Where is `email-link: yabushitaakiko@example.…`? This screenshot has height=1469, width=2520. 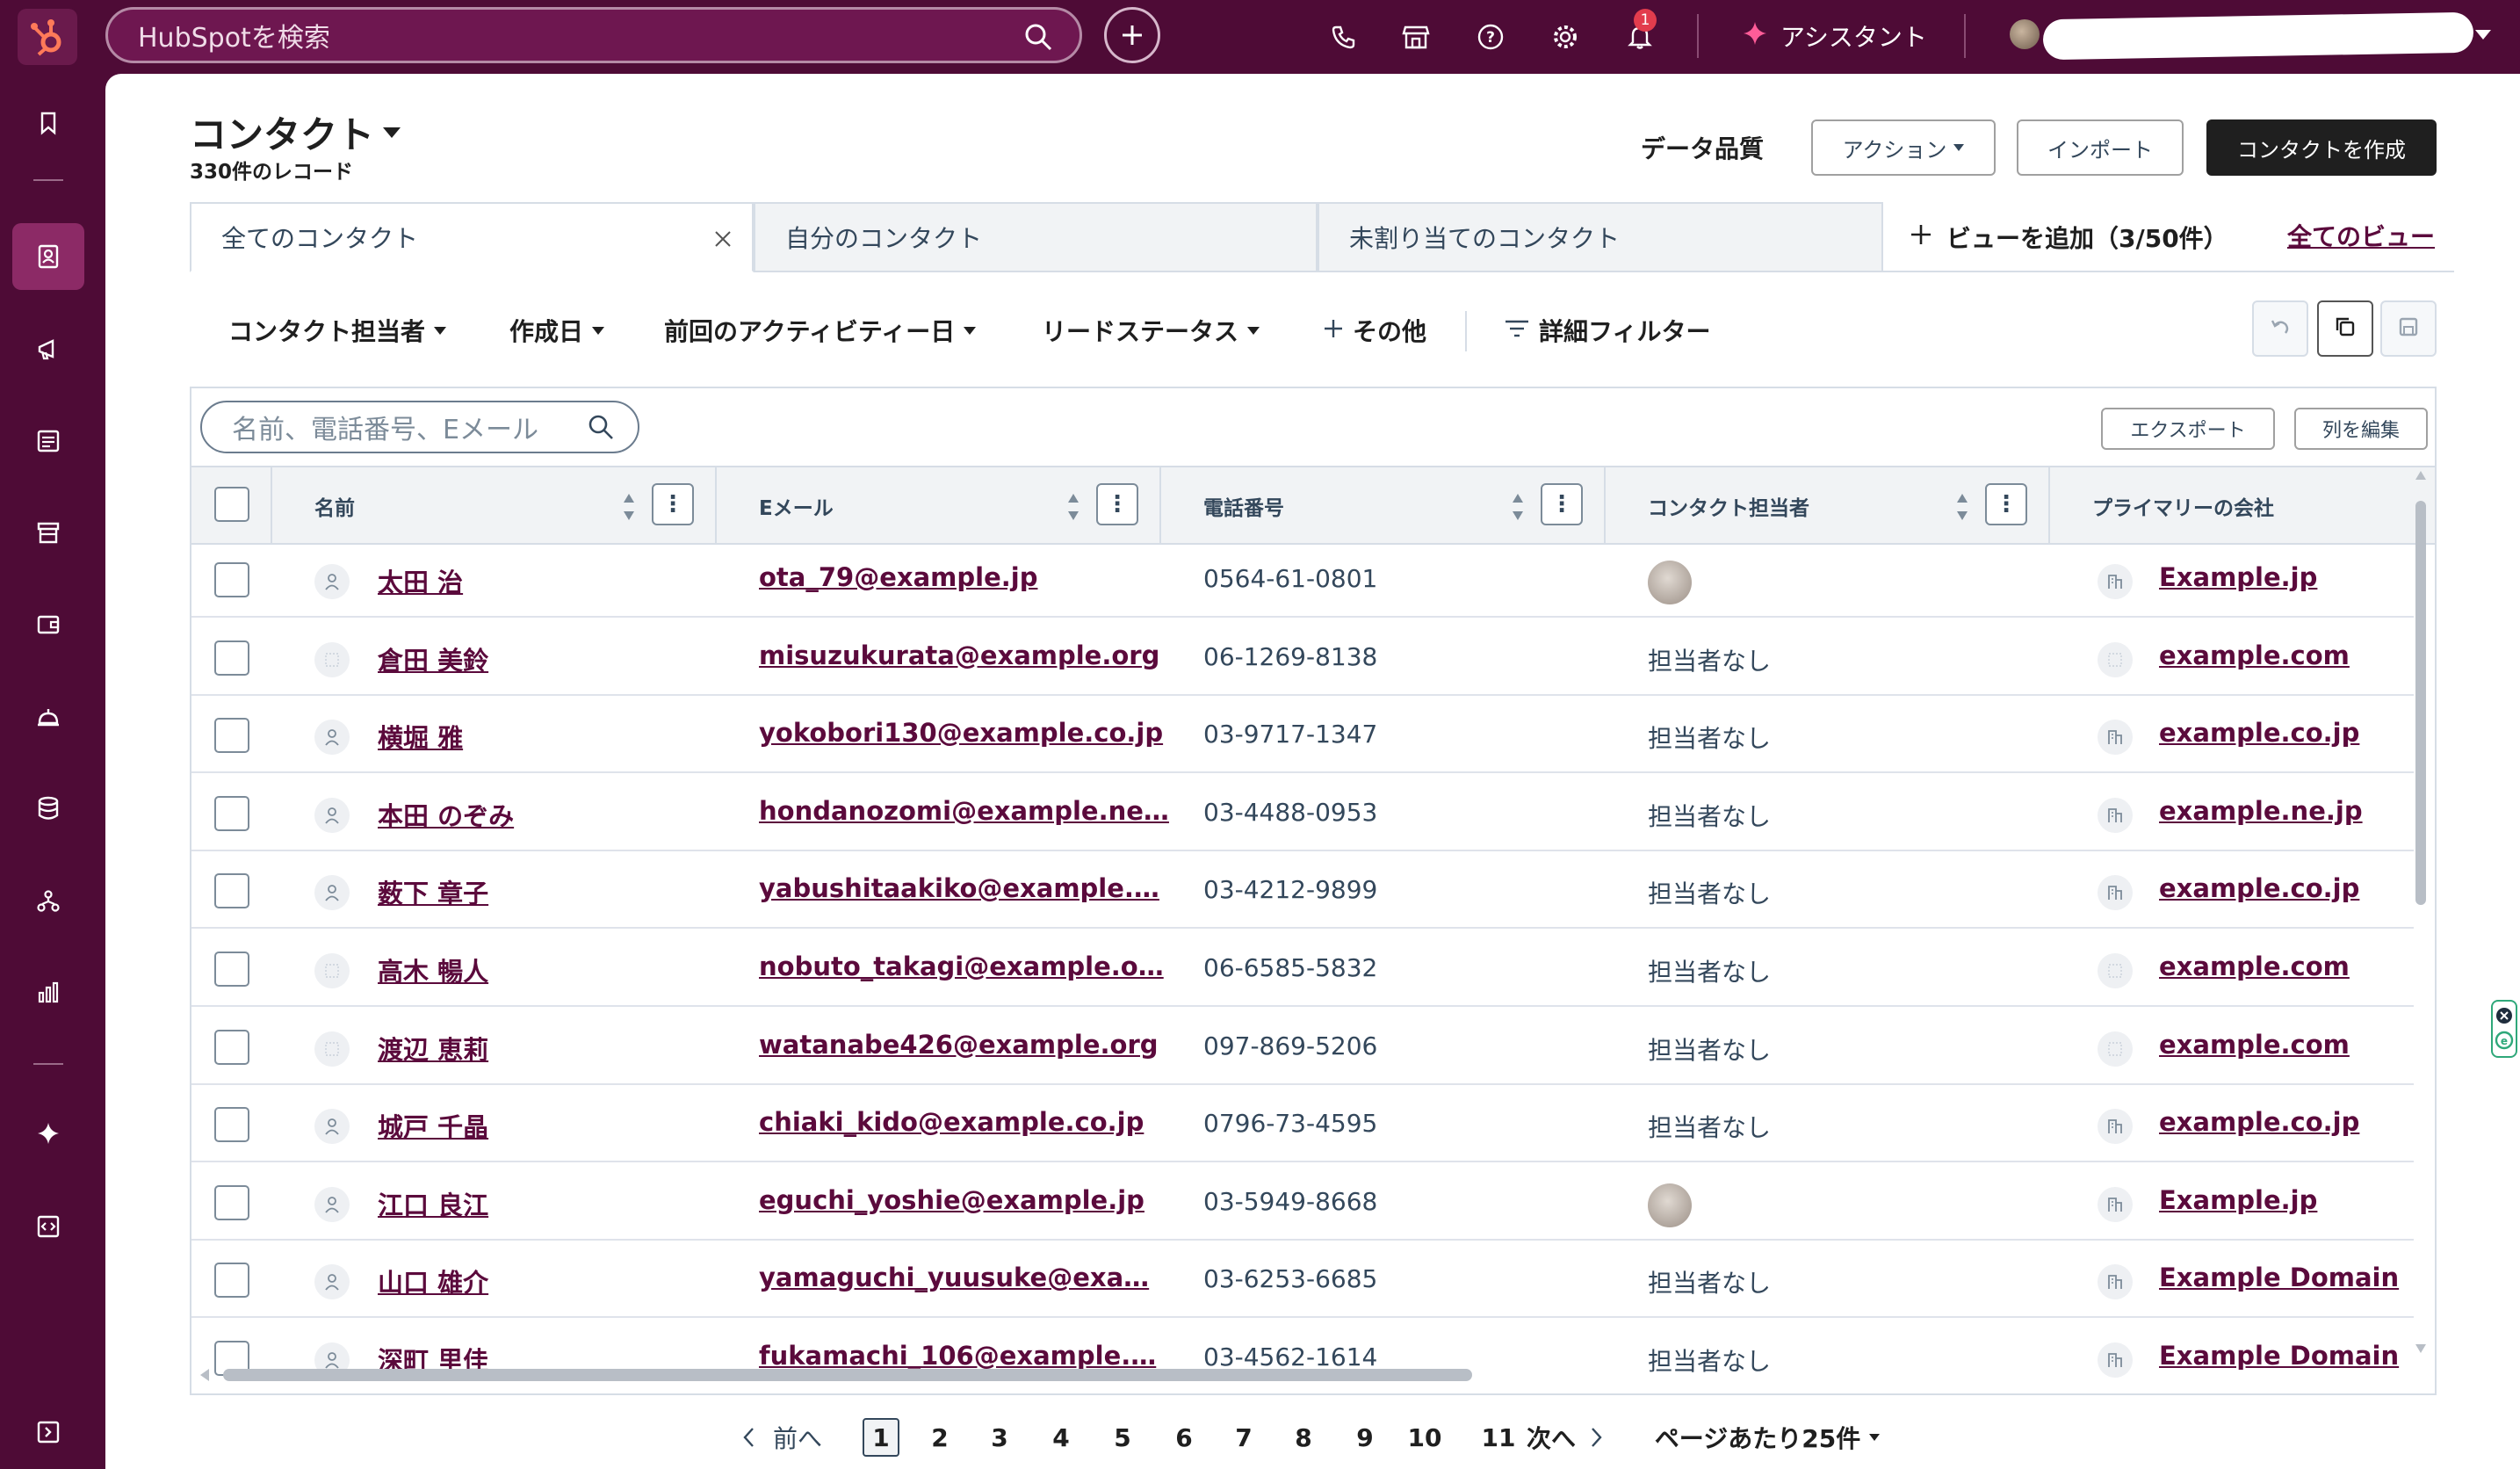
email-link: yabushitaakiko@example.… is located at coordinates (959, 888).